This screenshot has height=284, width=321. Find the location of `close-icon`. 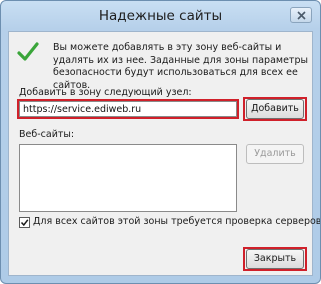

close-icon is located at coordinates (301, 15).